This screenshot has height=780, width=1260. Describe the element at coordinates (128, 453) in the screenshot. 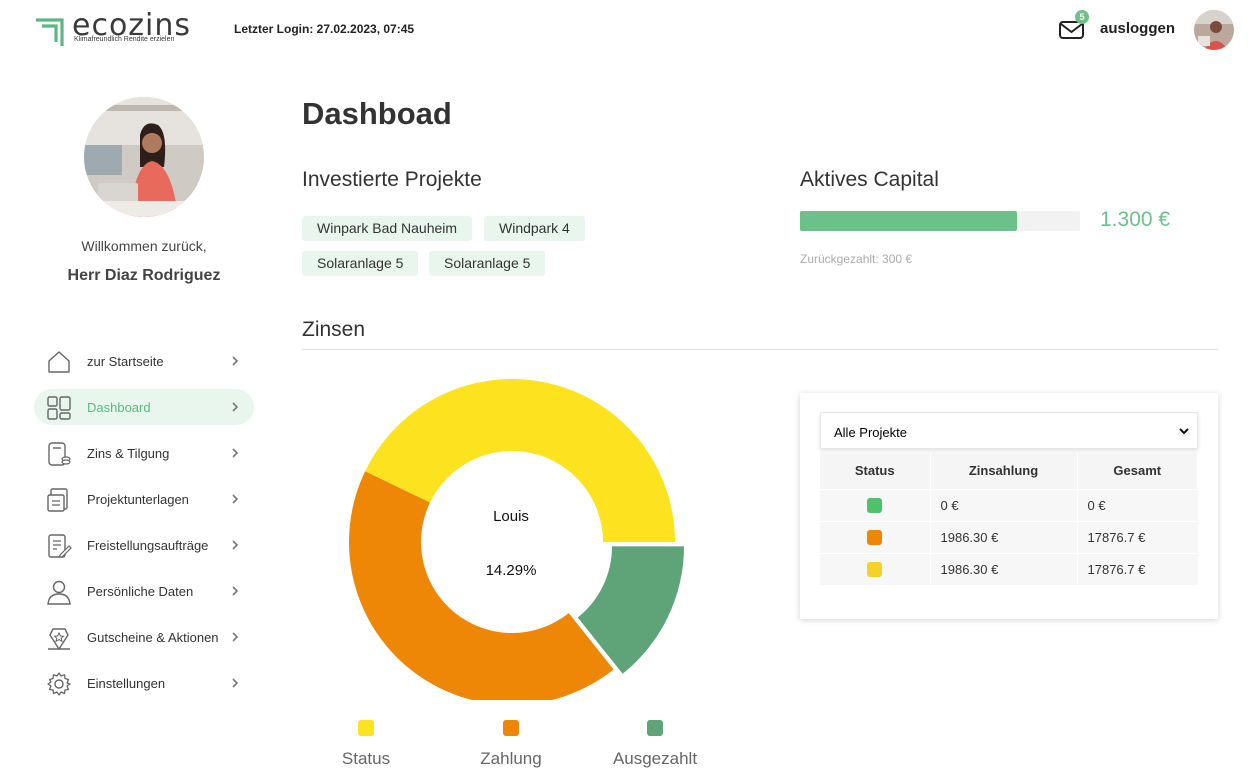

I see `sidebar-item-label: Zins & Tilgung` at that location.